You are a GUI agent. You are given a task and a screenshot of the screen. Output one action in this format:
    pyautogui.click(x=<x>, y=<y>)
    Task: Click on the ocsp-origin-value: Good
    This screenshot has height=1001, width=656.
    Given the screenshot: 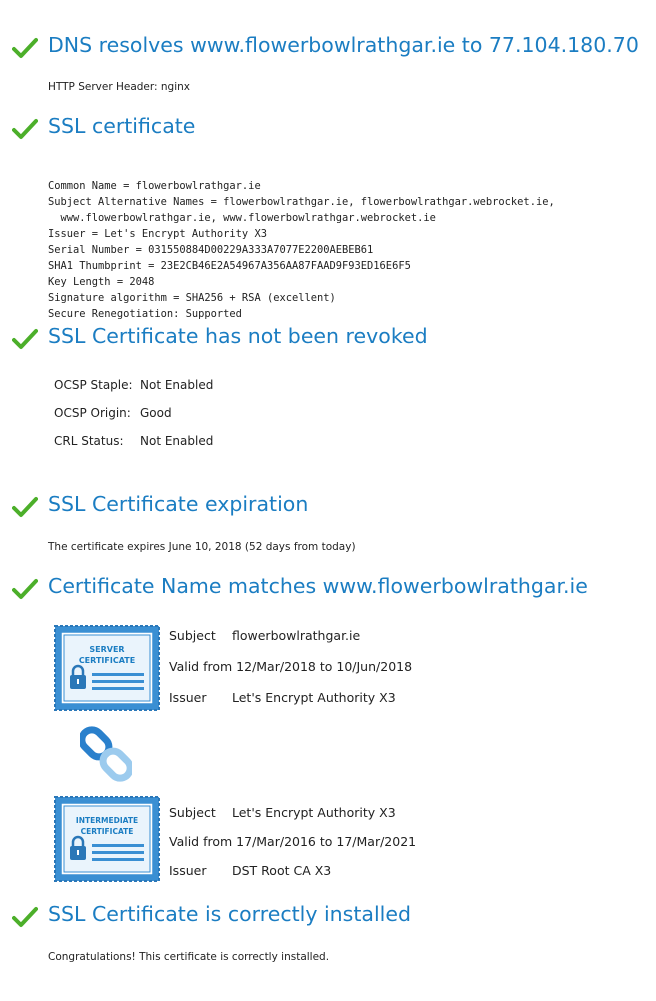 What is the action you would take?
    pyautogui.click(x=156, y=413)
    